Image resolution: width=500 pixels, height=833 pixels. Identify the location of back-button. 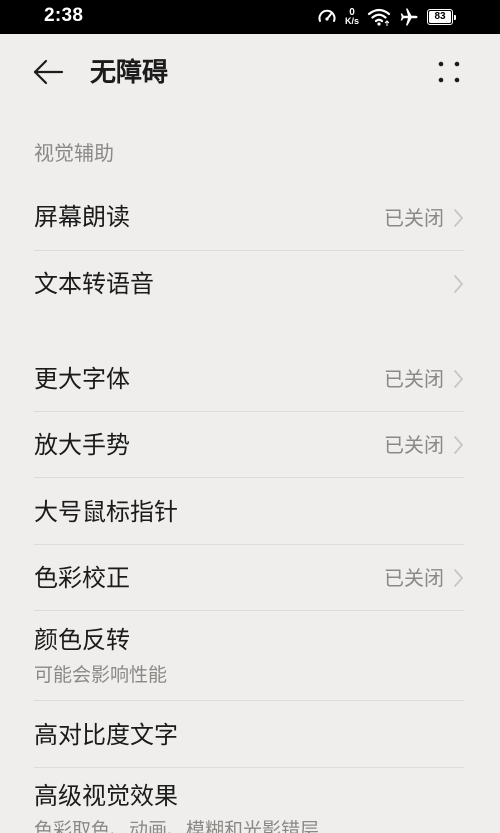
(48, 72).